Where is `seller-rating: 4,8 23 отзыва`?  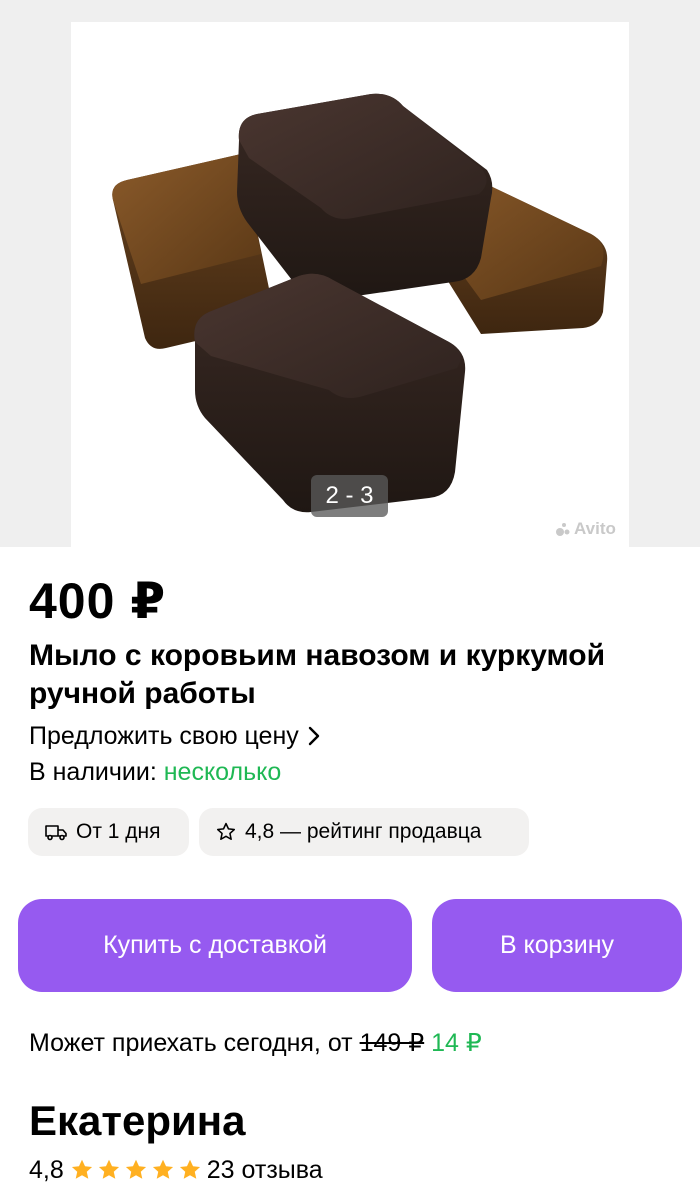
seller-rating: 4,8 23 отзыва is located at coordinates (176, 1170).